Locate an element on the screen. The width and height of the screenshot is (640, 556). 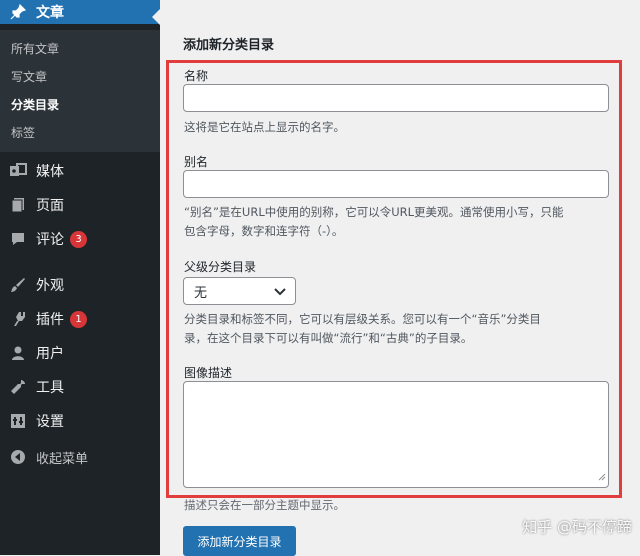
menu-posts: 文章 is located at coordinates (80, 12).